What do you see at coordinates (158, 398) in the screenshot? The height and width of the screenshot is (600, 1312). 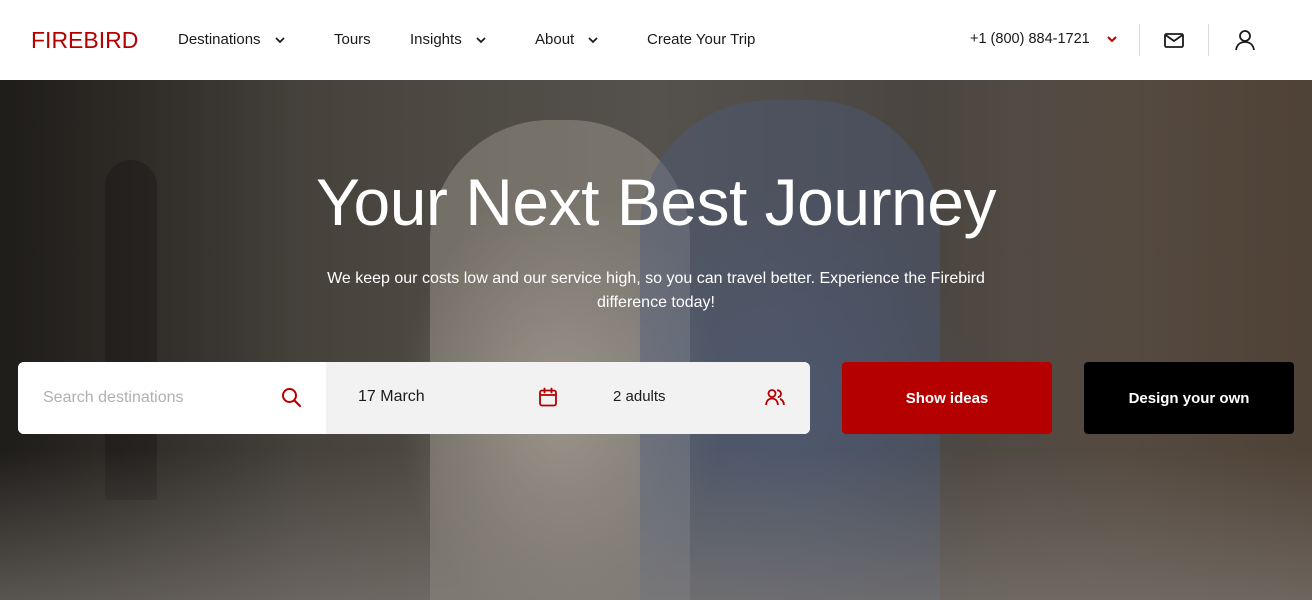 I see `search-input` at bounding box center [158, 398].